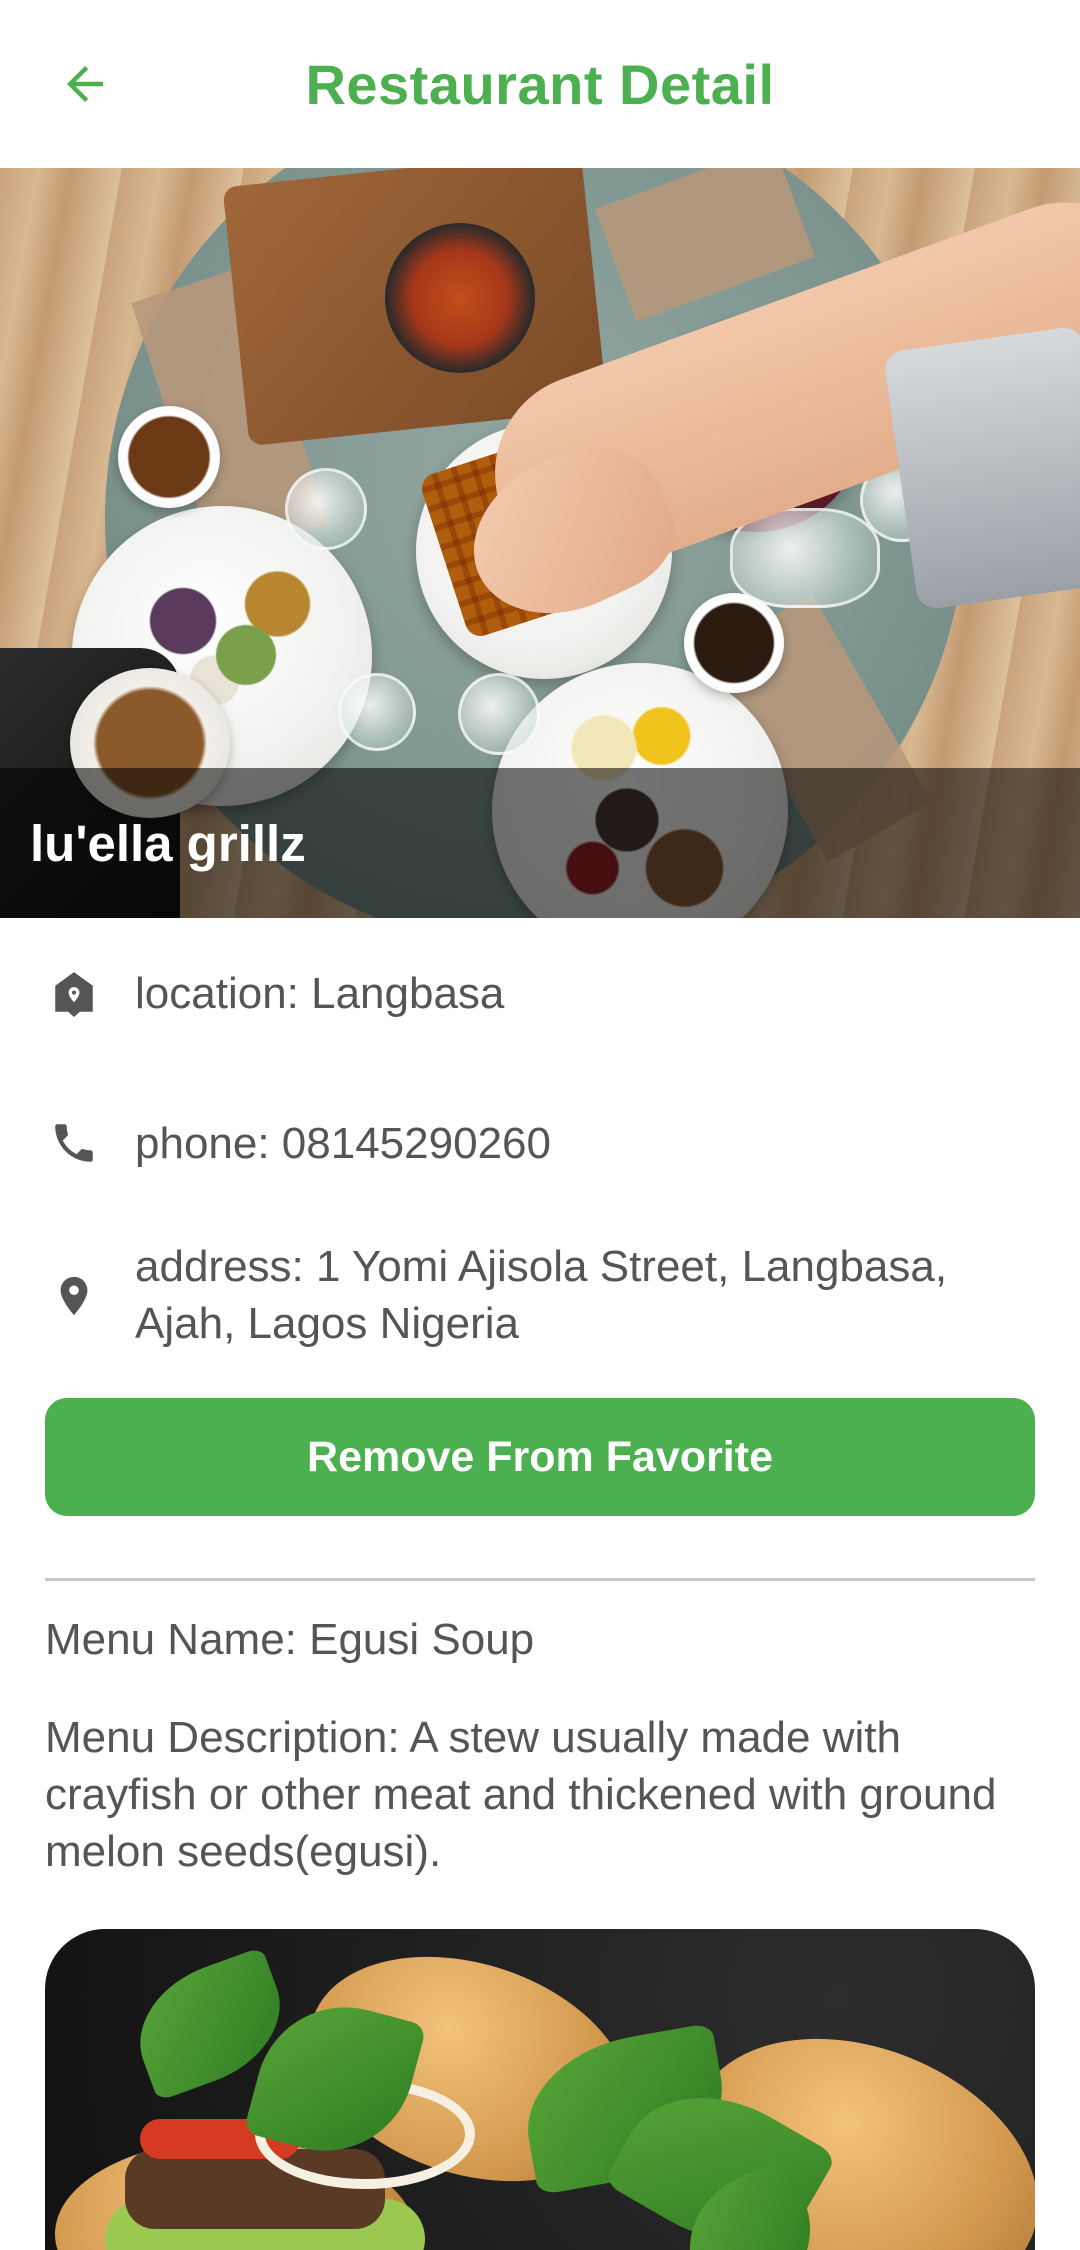 The height and width of the screenshot is (2250, 1080). I want to click on remove-from-favorite-button: Remove From Favorite, so click(540, 1457).